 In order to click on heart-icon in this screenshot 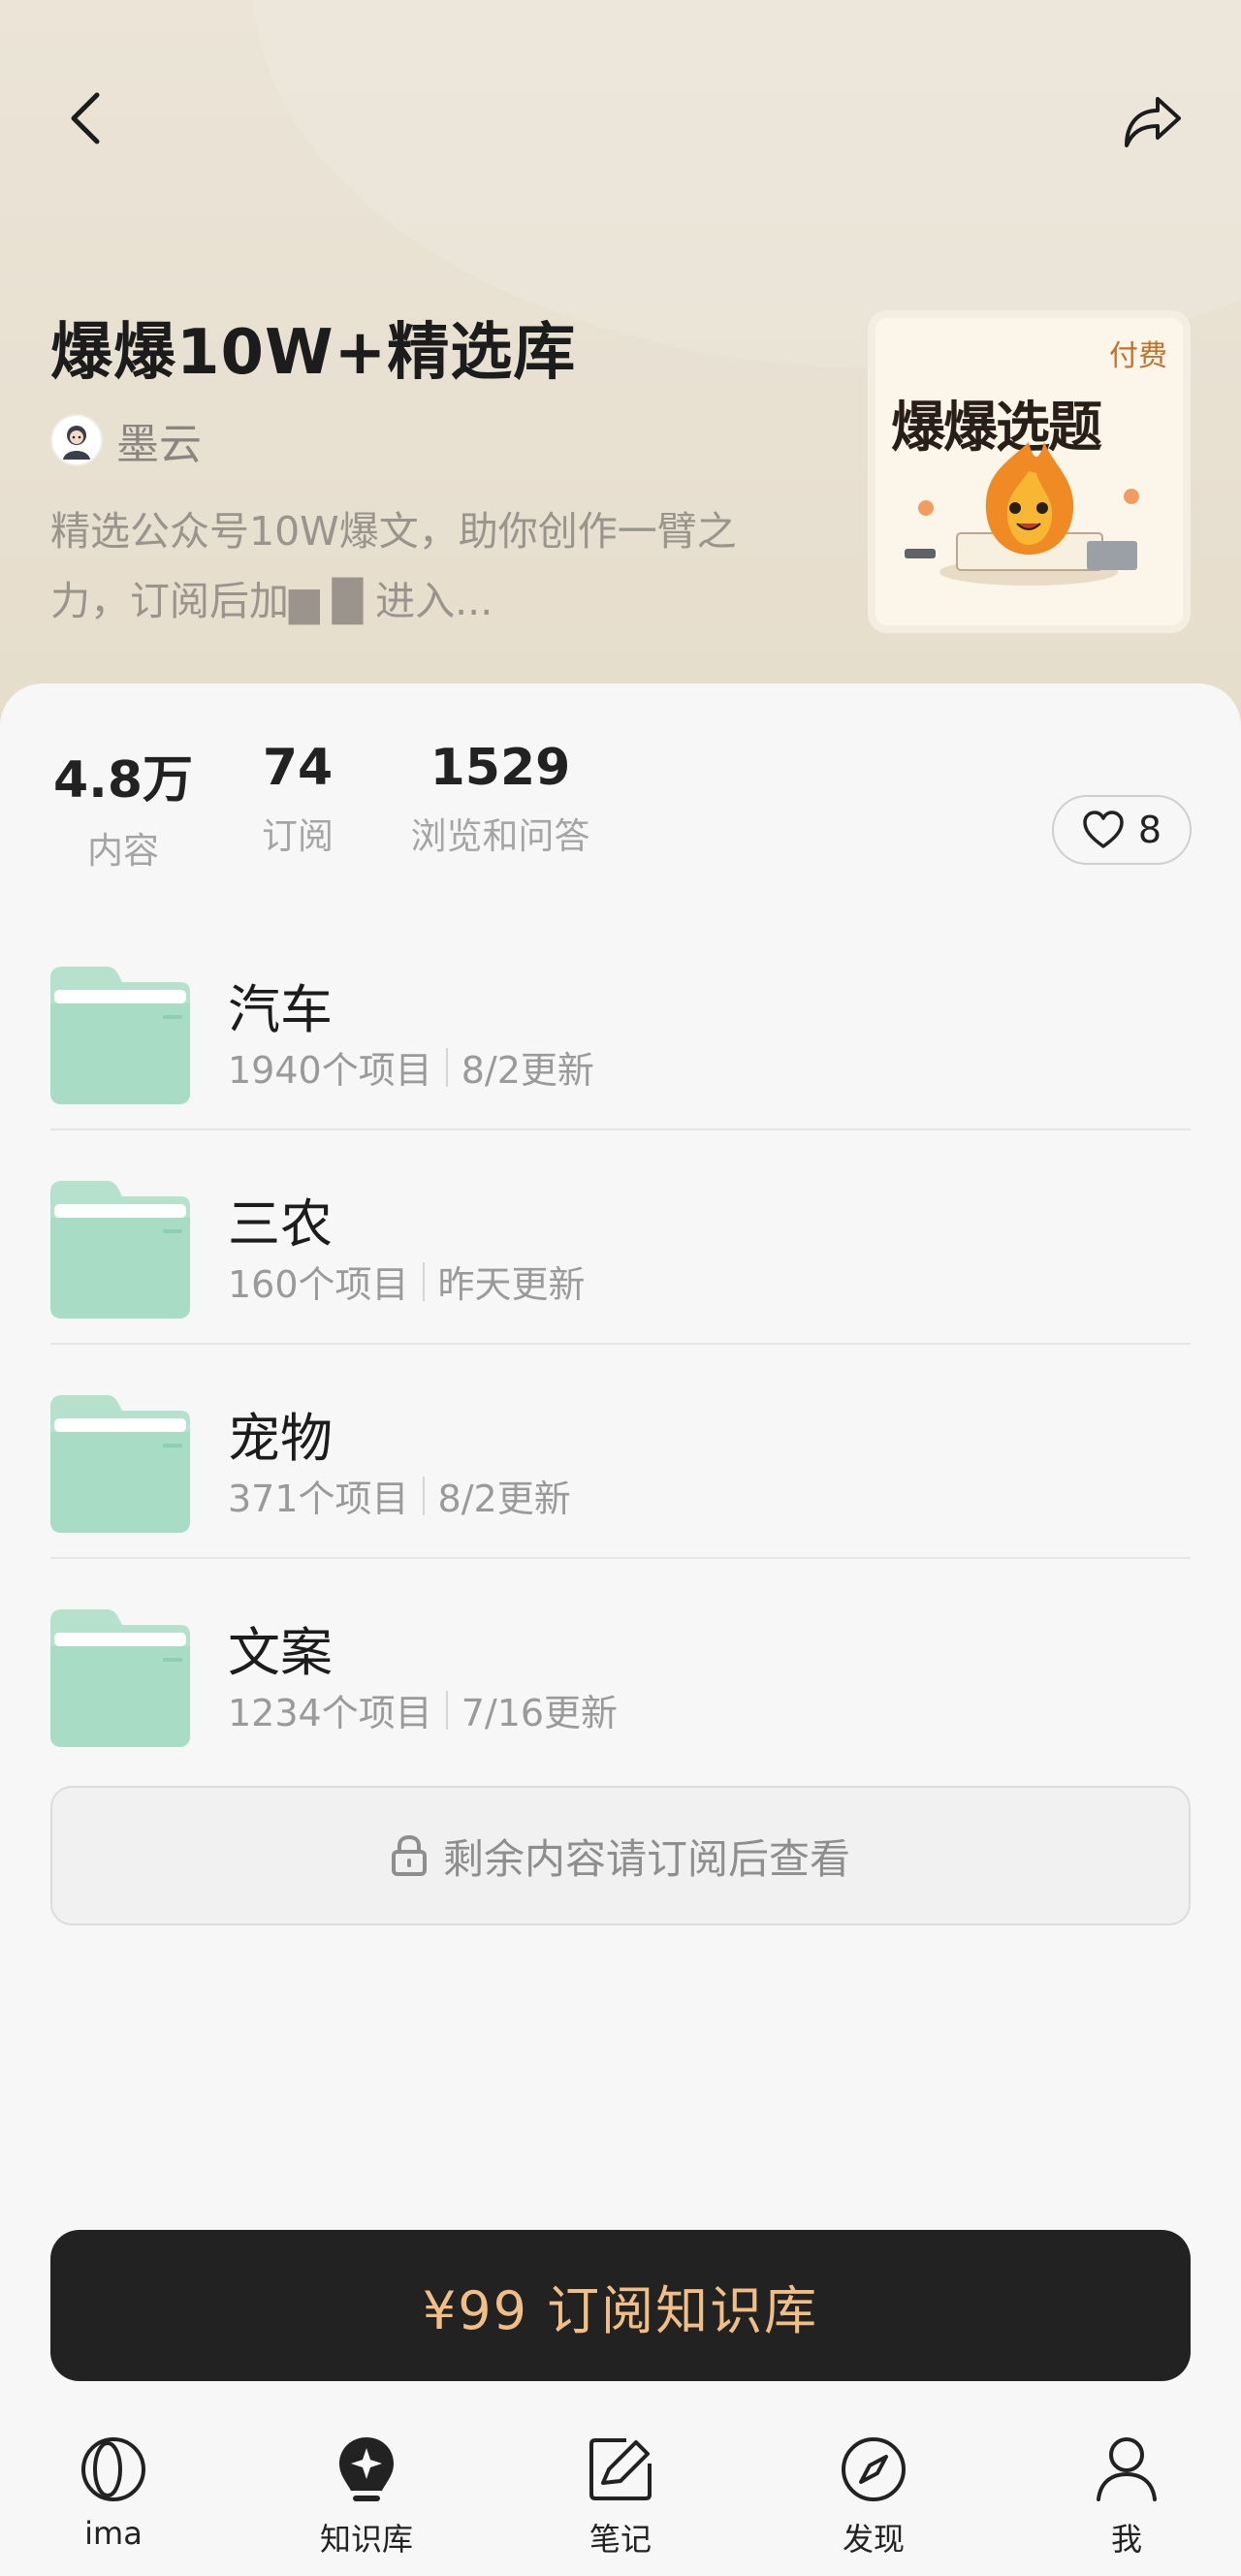, I will do `click(1103, 829)`.